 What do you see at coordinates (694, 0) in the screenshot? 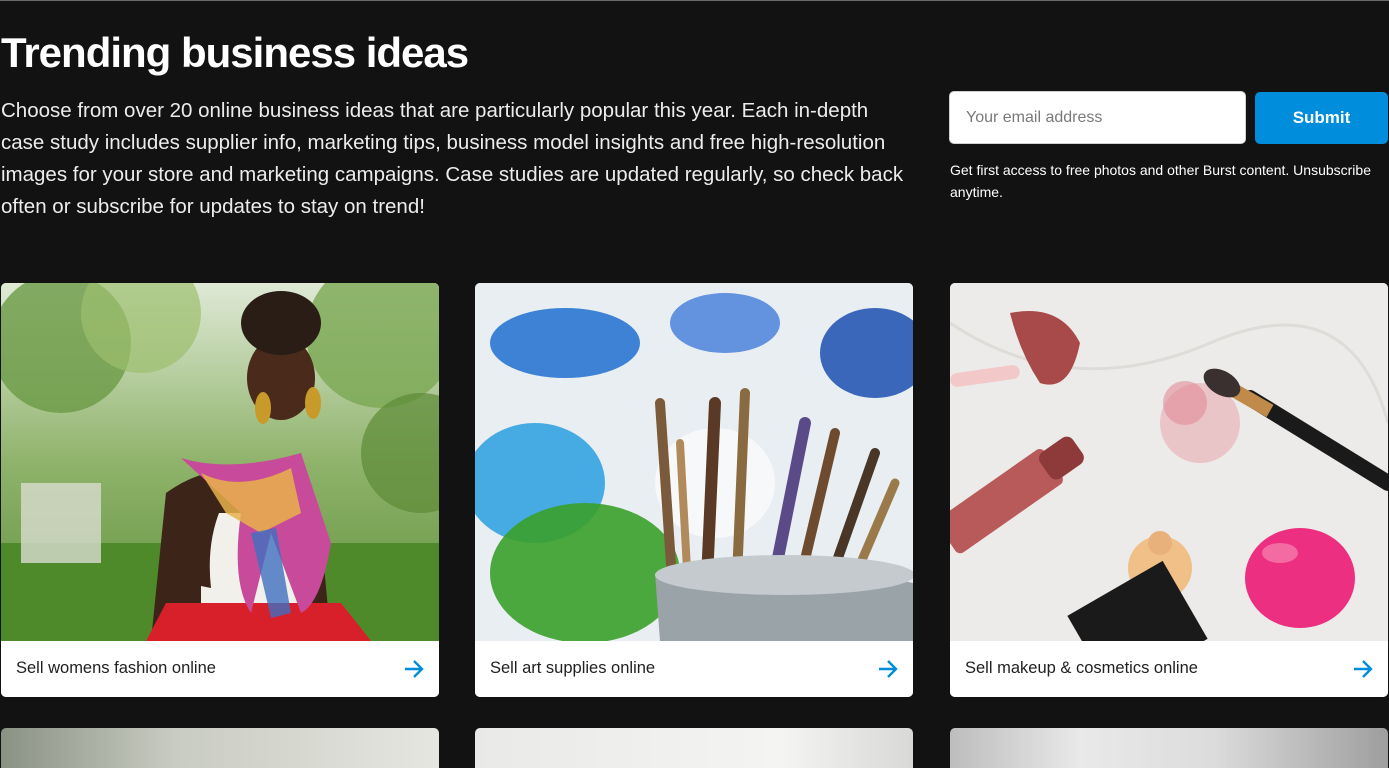
I see `top-divider` at bounding box center [694, 0].